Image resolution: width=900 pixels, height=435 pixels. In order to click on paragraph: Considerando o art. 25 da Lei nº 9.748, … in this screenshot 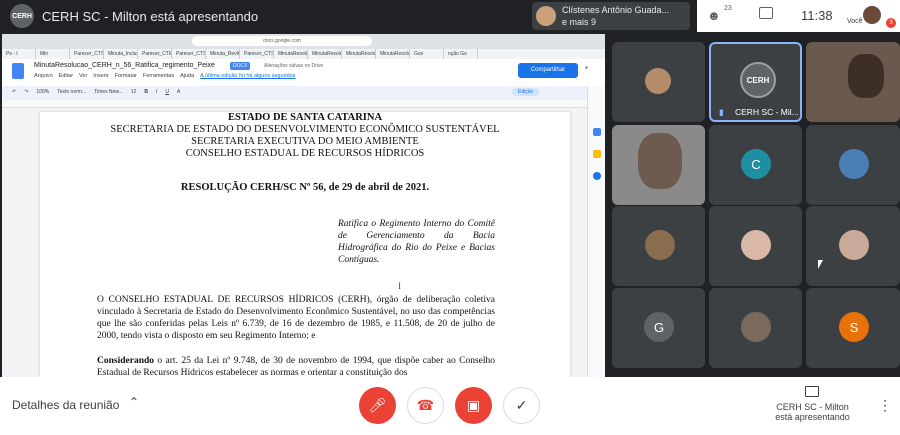, I will do `click(296, 366)`.